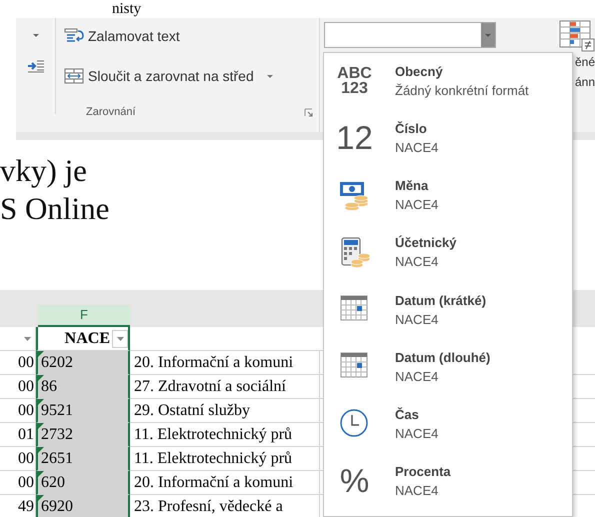  What do you see at coordinates (448, 145) in the screenshot?
I see `number-format-item: 12 Číslo NACE4` at bounding box center [448, 145].